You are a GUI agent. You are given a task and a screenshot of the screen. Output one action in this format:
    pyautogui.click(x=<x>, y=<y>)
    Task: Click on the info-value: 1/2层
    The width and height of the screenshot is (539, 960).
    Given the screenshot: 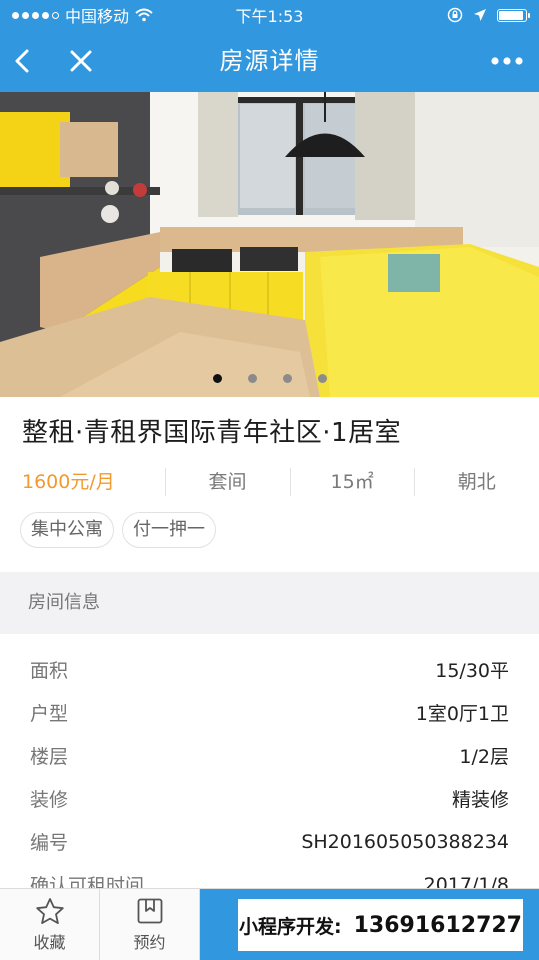 What is the action you would take?
    pyautogui.click(x=484, y=757)
    